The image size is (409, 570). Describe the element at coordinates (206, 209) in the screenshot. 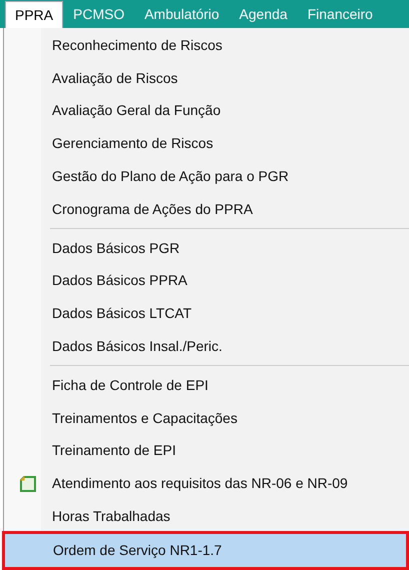

I see `menu-option: Cronograma de Ações do PPRA` at that location.